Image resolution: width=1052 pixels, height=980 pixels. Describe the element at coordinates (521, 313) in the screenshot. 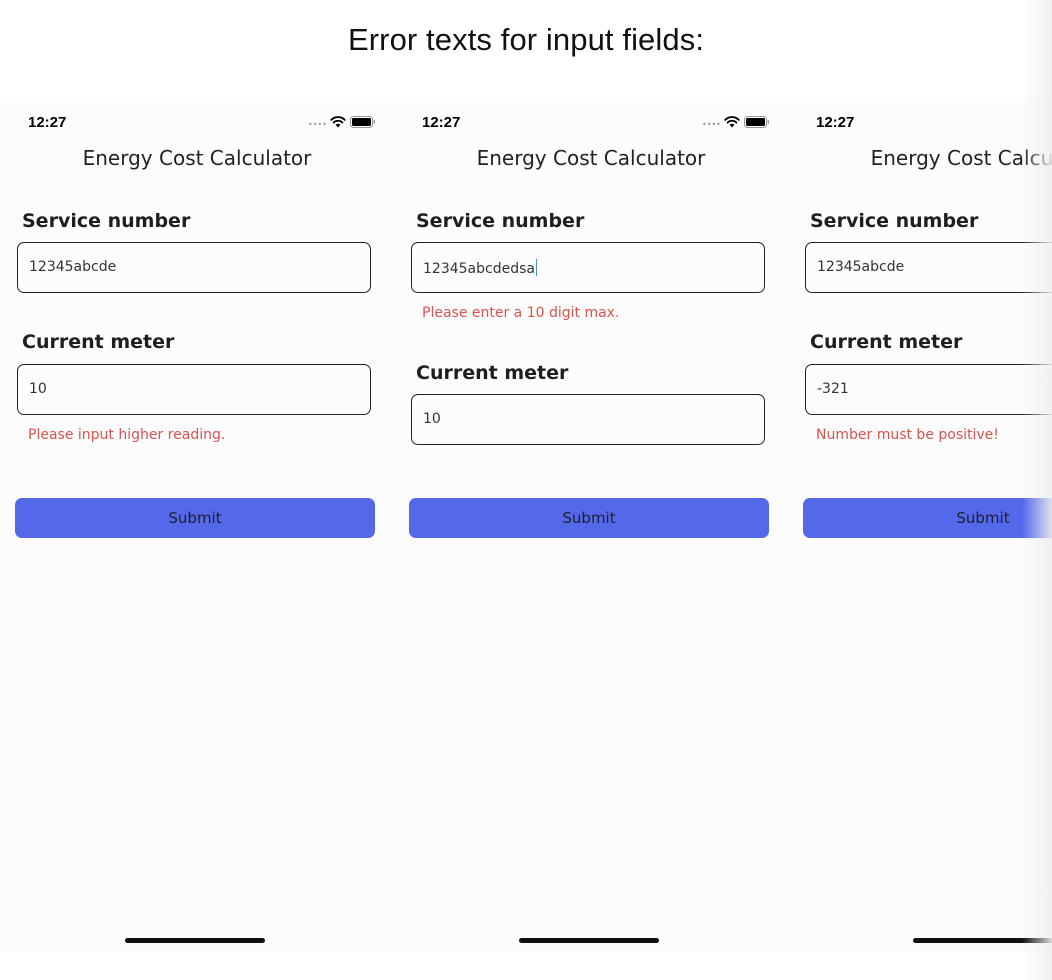

I see `service-number-error: Please enter a 10 digit max.` at that location.